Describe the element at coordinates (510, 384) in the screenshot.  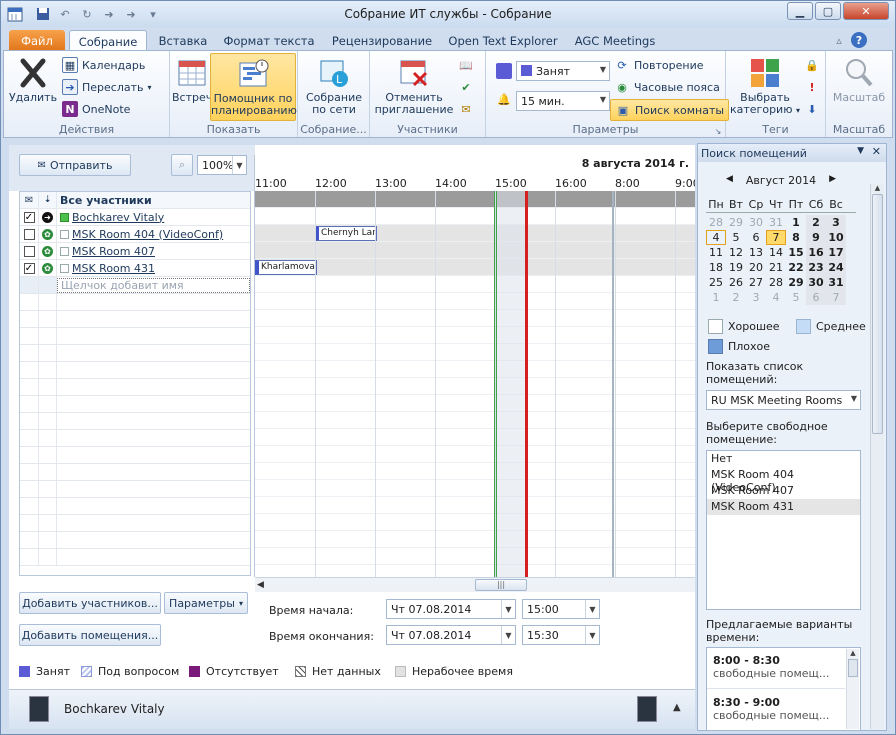
I see `meeting-selection-band` at that location.